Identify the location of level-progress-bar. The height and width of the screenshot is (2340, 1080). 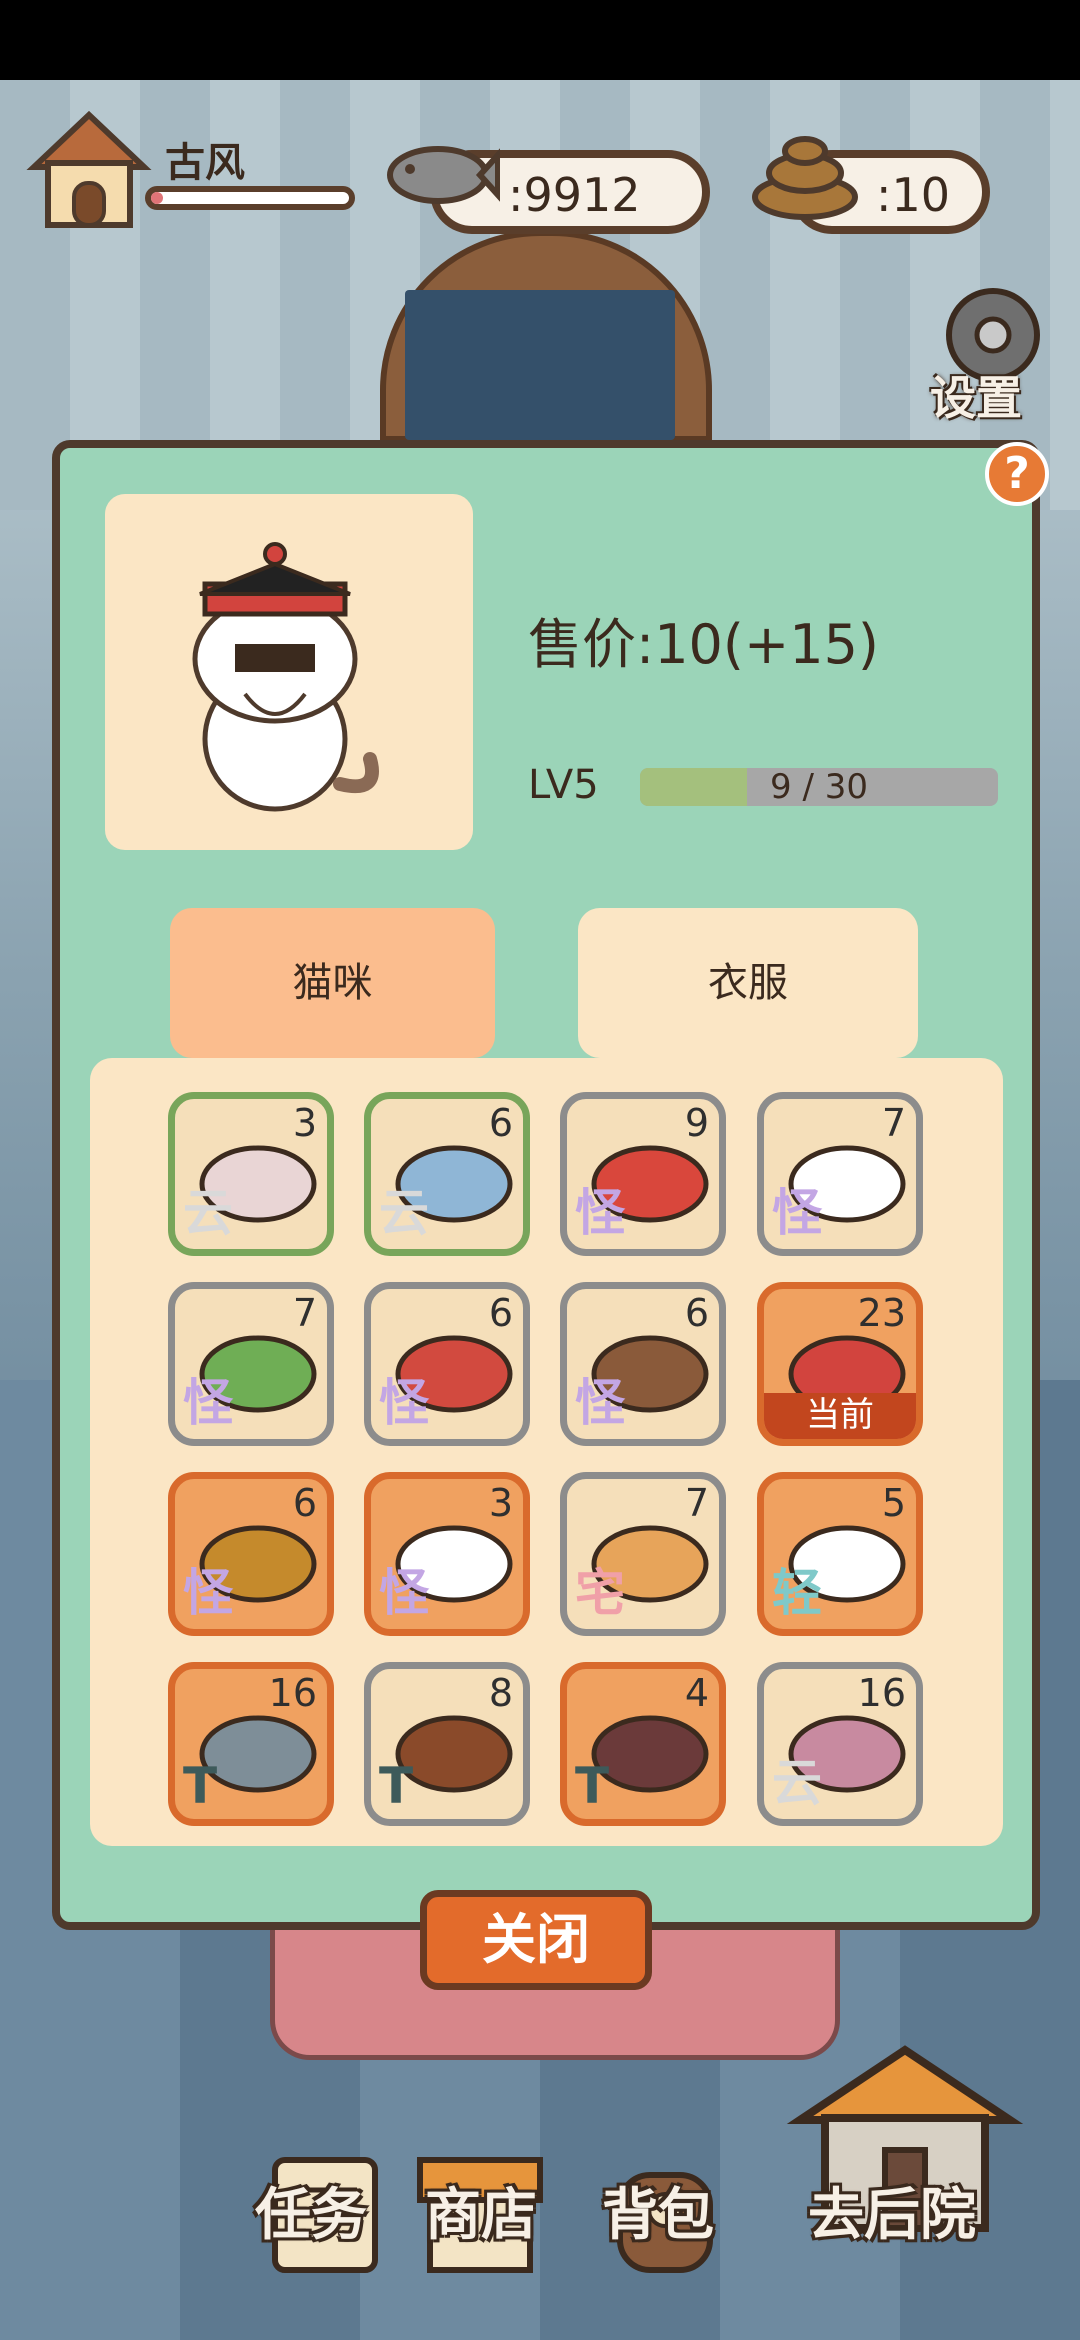
(250, 198).